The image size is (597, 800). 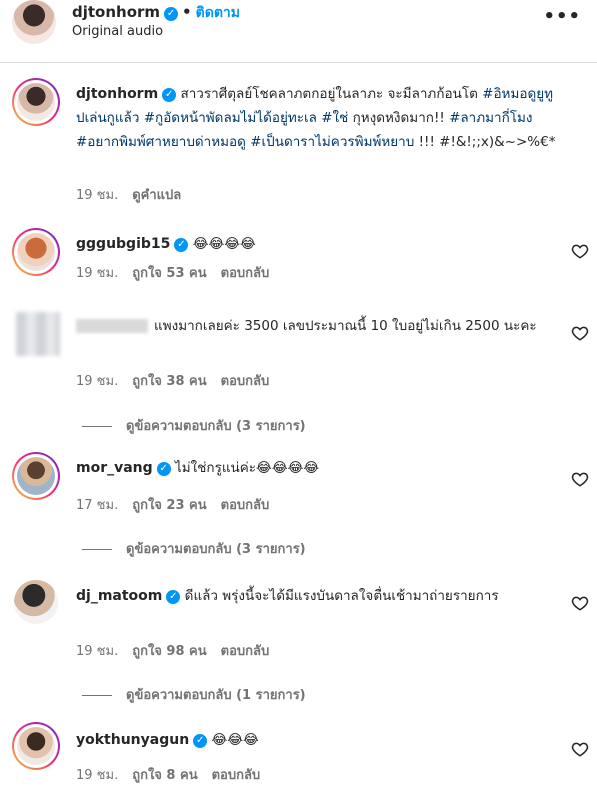 I want to click on timestamp: 17 ชม., so click(x=97, y=505).